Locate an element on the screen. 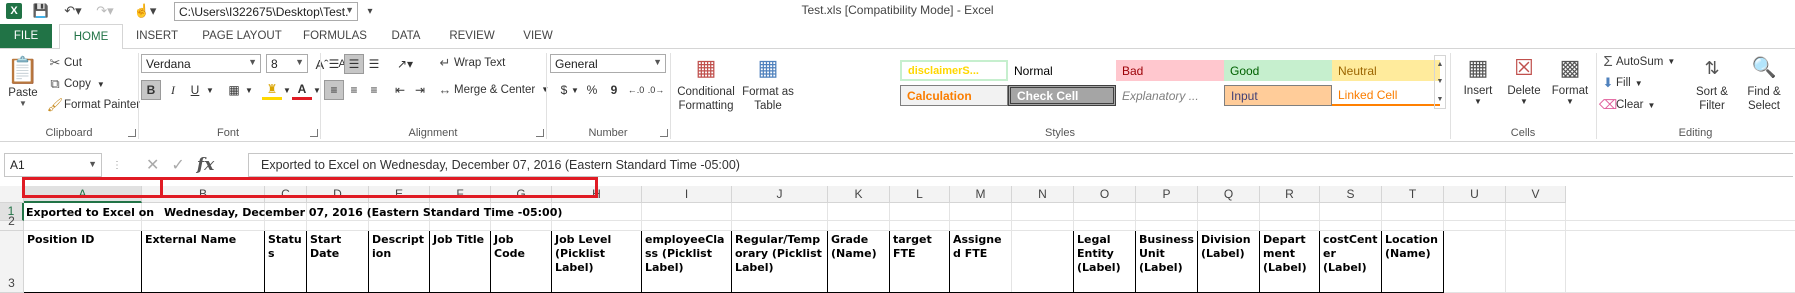  header-cell: target FTE is located at coordinates (920, 262).